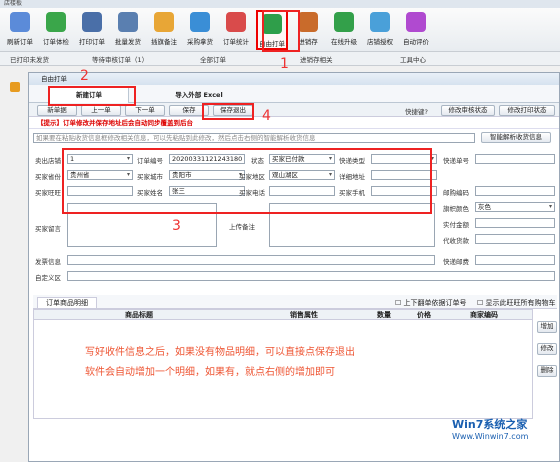  I want to click on main-tab-1: 等待审核订单（1）, so click(120, 60).